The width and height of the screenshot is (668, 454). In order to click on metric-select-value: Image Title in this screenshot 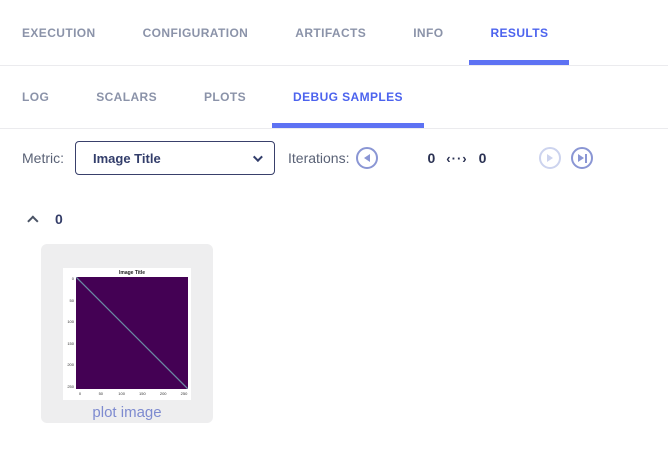, I will do `click(127, 158)`.